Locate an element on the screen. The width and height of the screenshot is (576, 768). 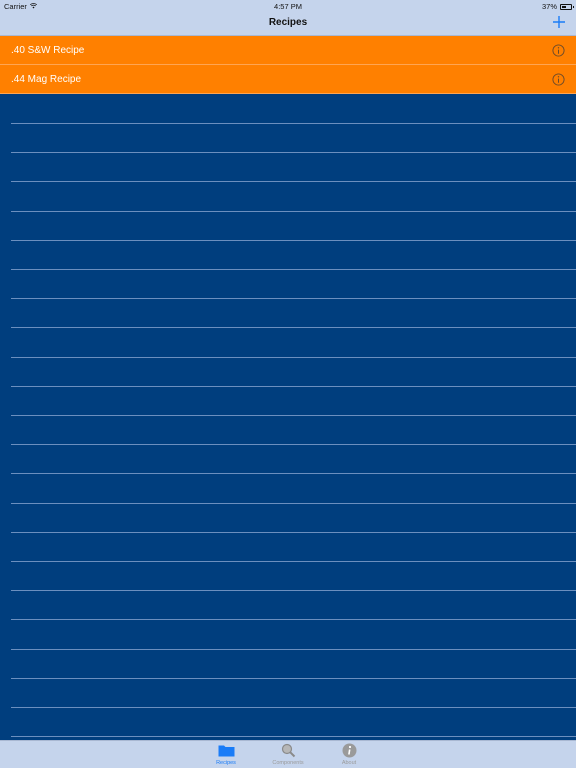
status-time: 4:57 PM is located at coordinates (288, 6).